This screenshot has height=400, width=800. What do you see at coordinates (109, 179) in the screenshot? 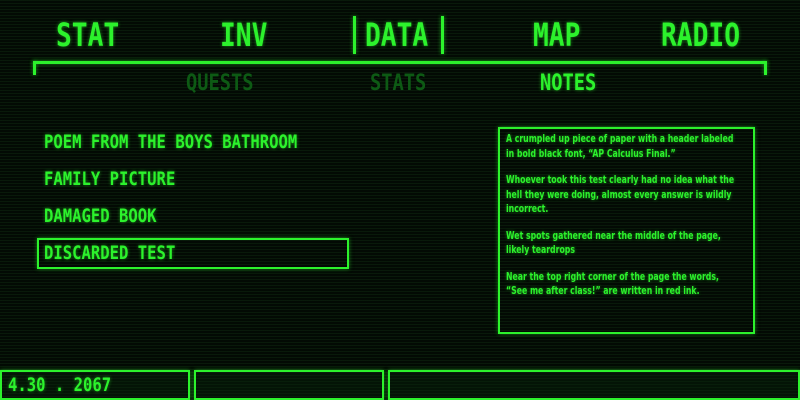
I see `note-item-family-picture: FAMILY PICTURE` at bounding box center [109, 179].